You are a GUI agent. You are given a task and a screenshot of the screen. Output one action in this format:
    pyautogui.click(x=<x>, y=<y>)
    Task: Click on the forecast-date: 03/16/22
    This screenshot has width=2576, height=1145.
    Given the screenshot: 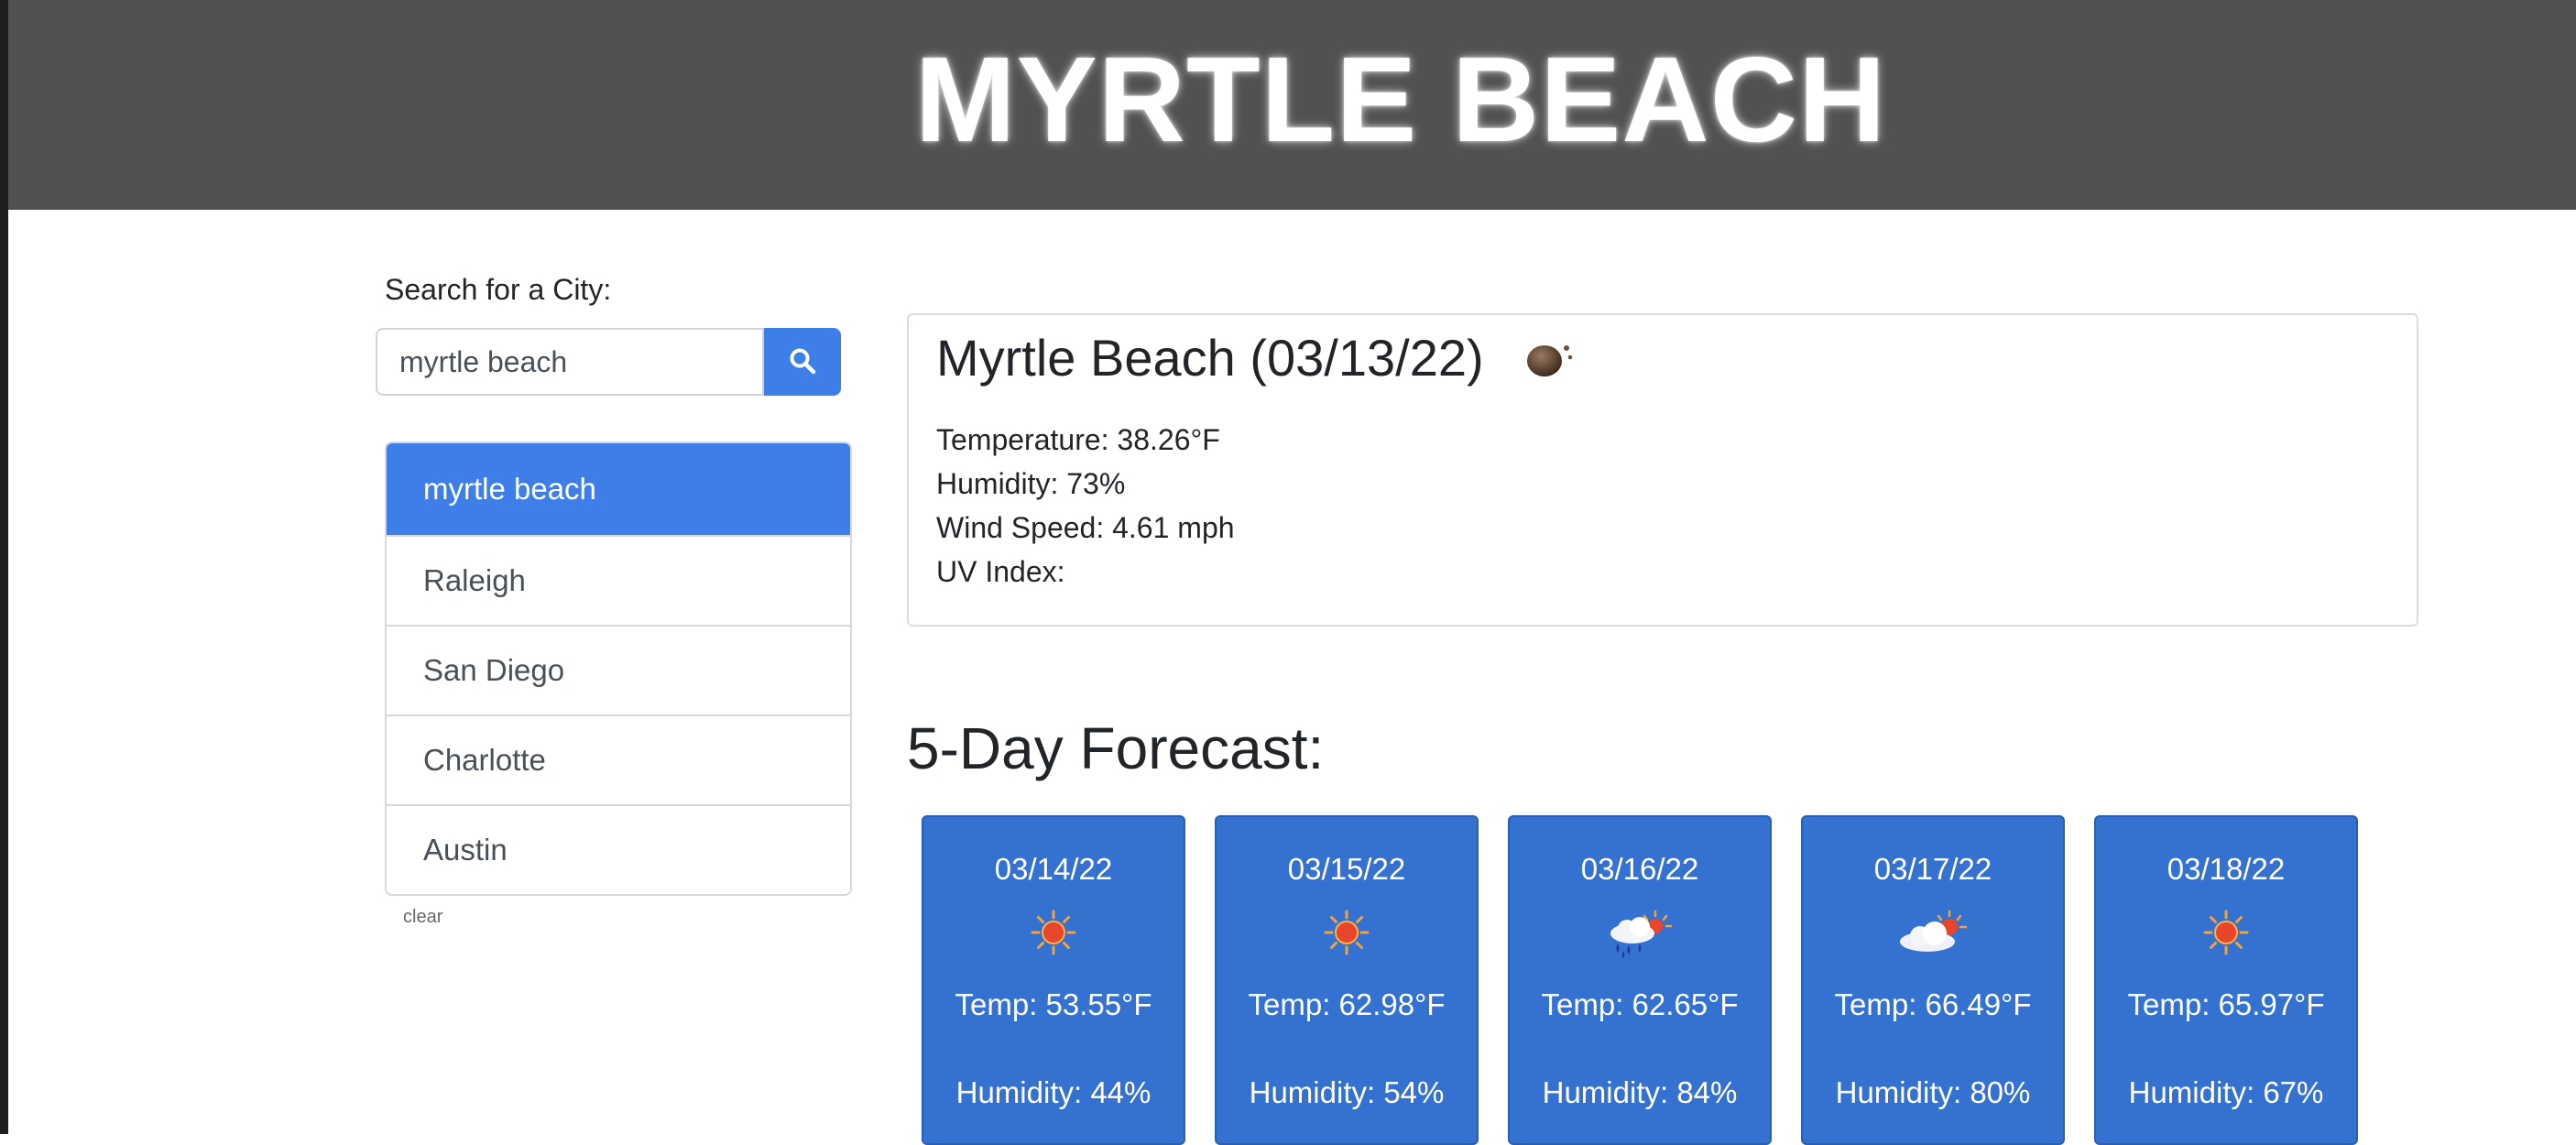 What is the action you would take?
    pyautogui.click(x=1640, y=869)
    